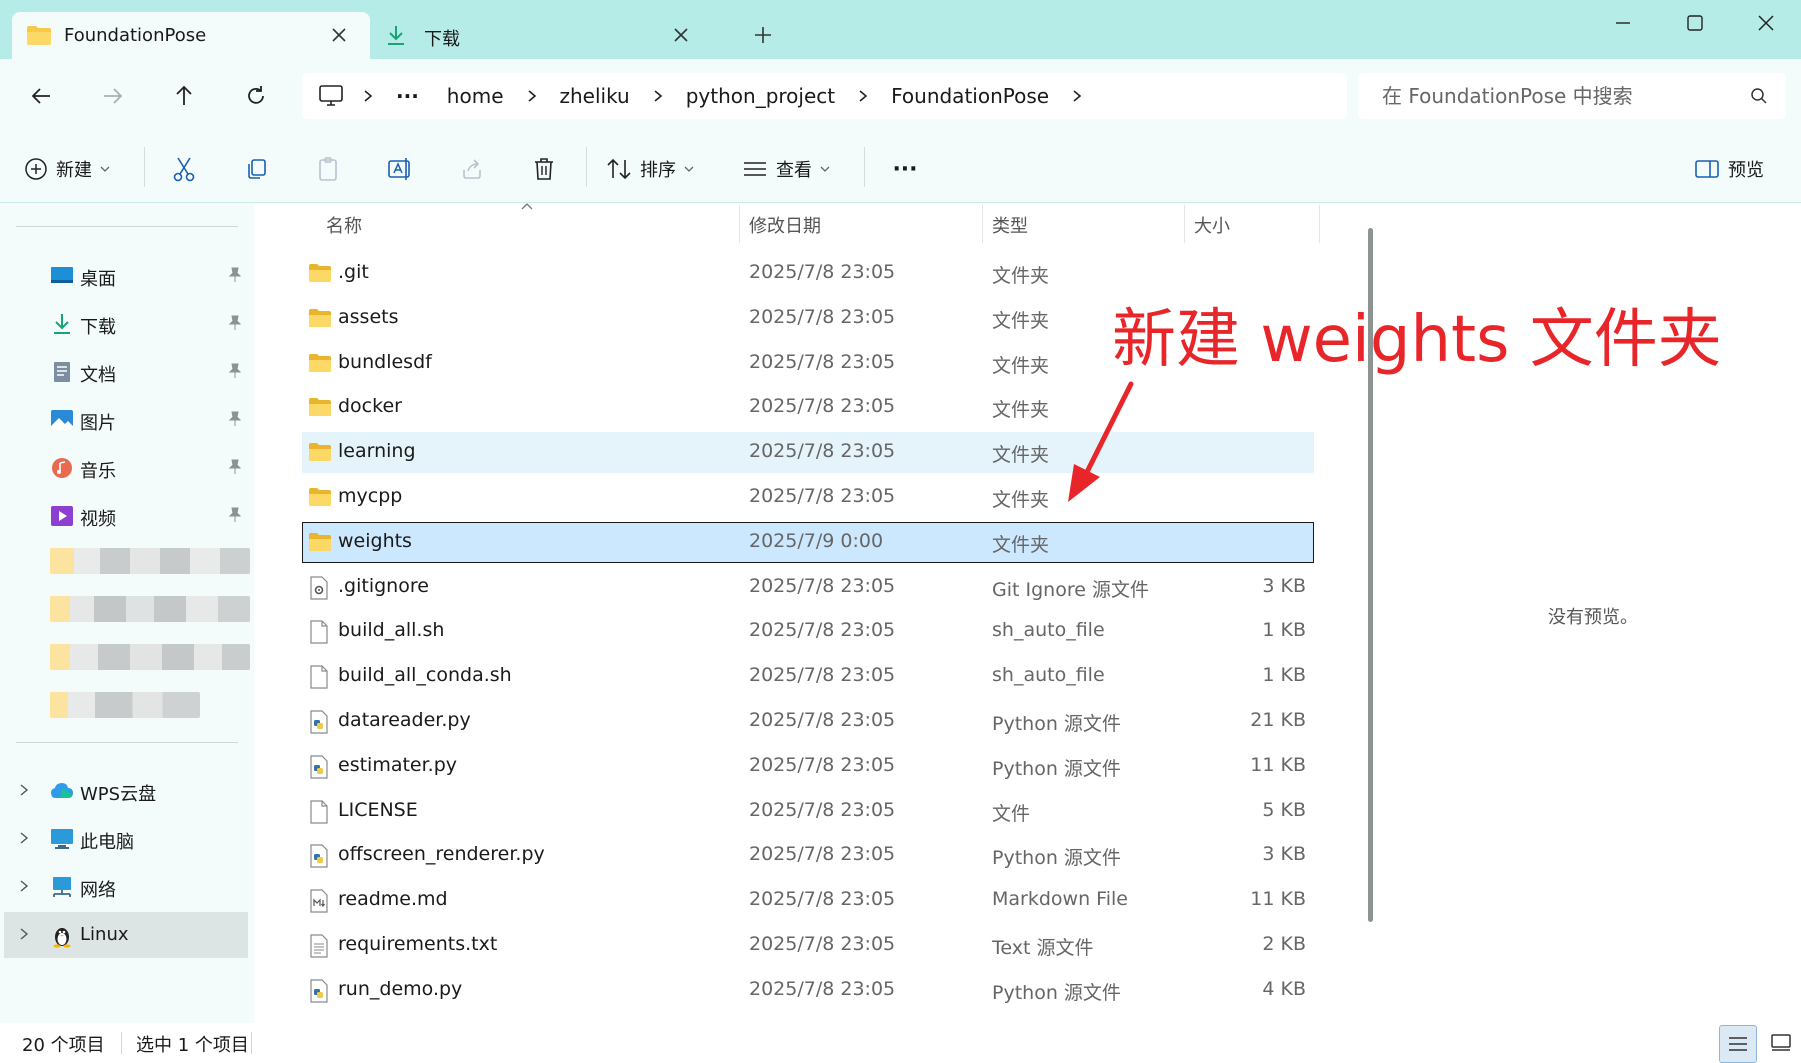  What do you see at coordinates (184, 169) in the screenshot?
I see `cut-button` at bounding box center [184, 169].